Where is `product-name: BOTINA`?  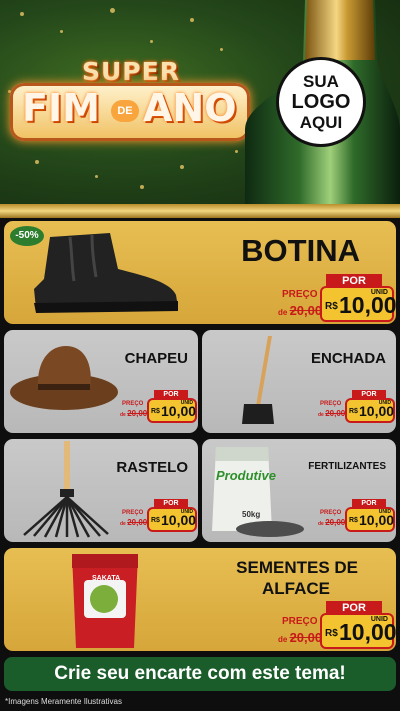 product-name: BOTINA is located at coordinates (300, 250).